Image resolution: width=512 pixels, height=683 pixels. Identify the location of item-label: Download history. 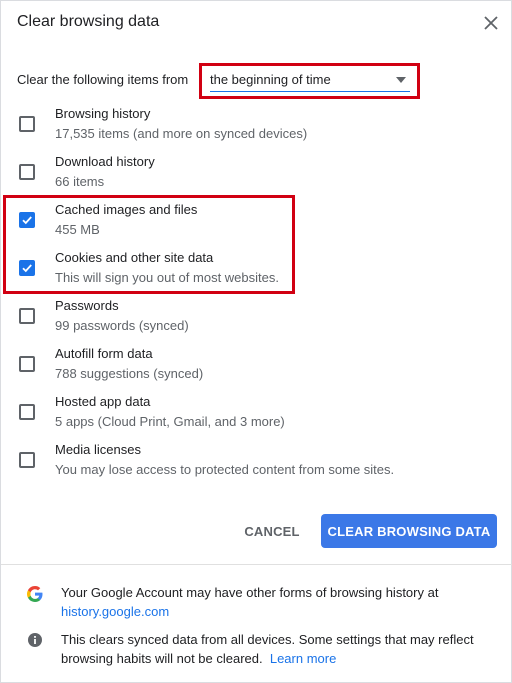
(105, 161).